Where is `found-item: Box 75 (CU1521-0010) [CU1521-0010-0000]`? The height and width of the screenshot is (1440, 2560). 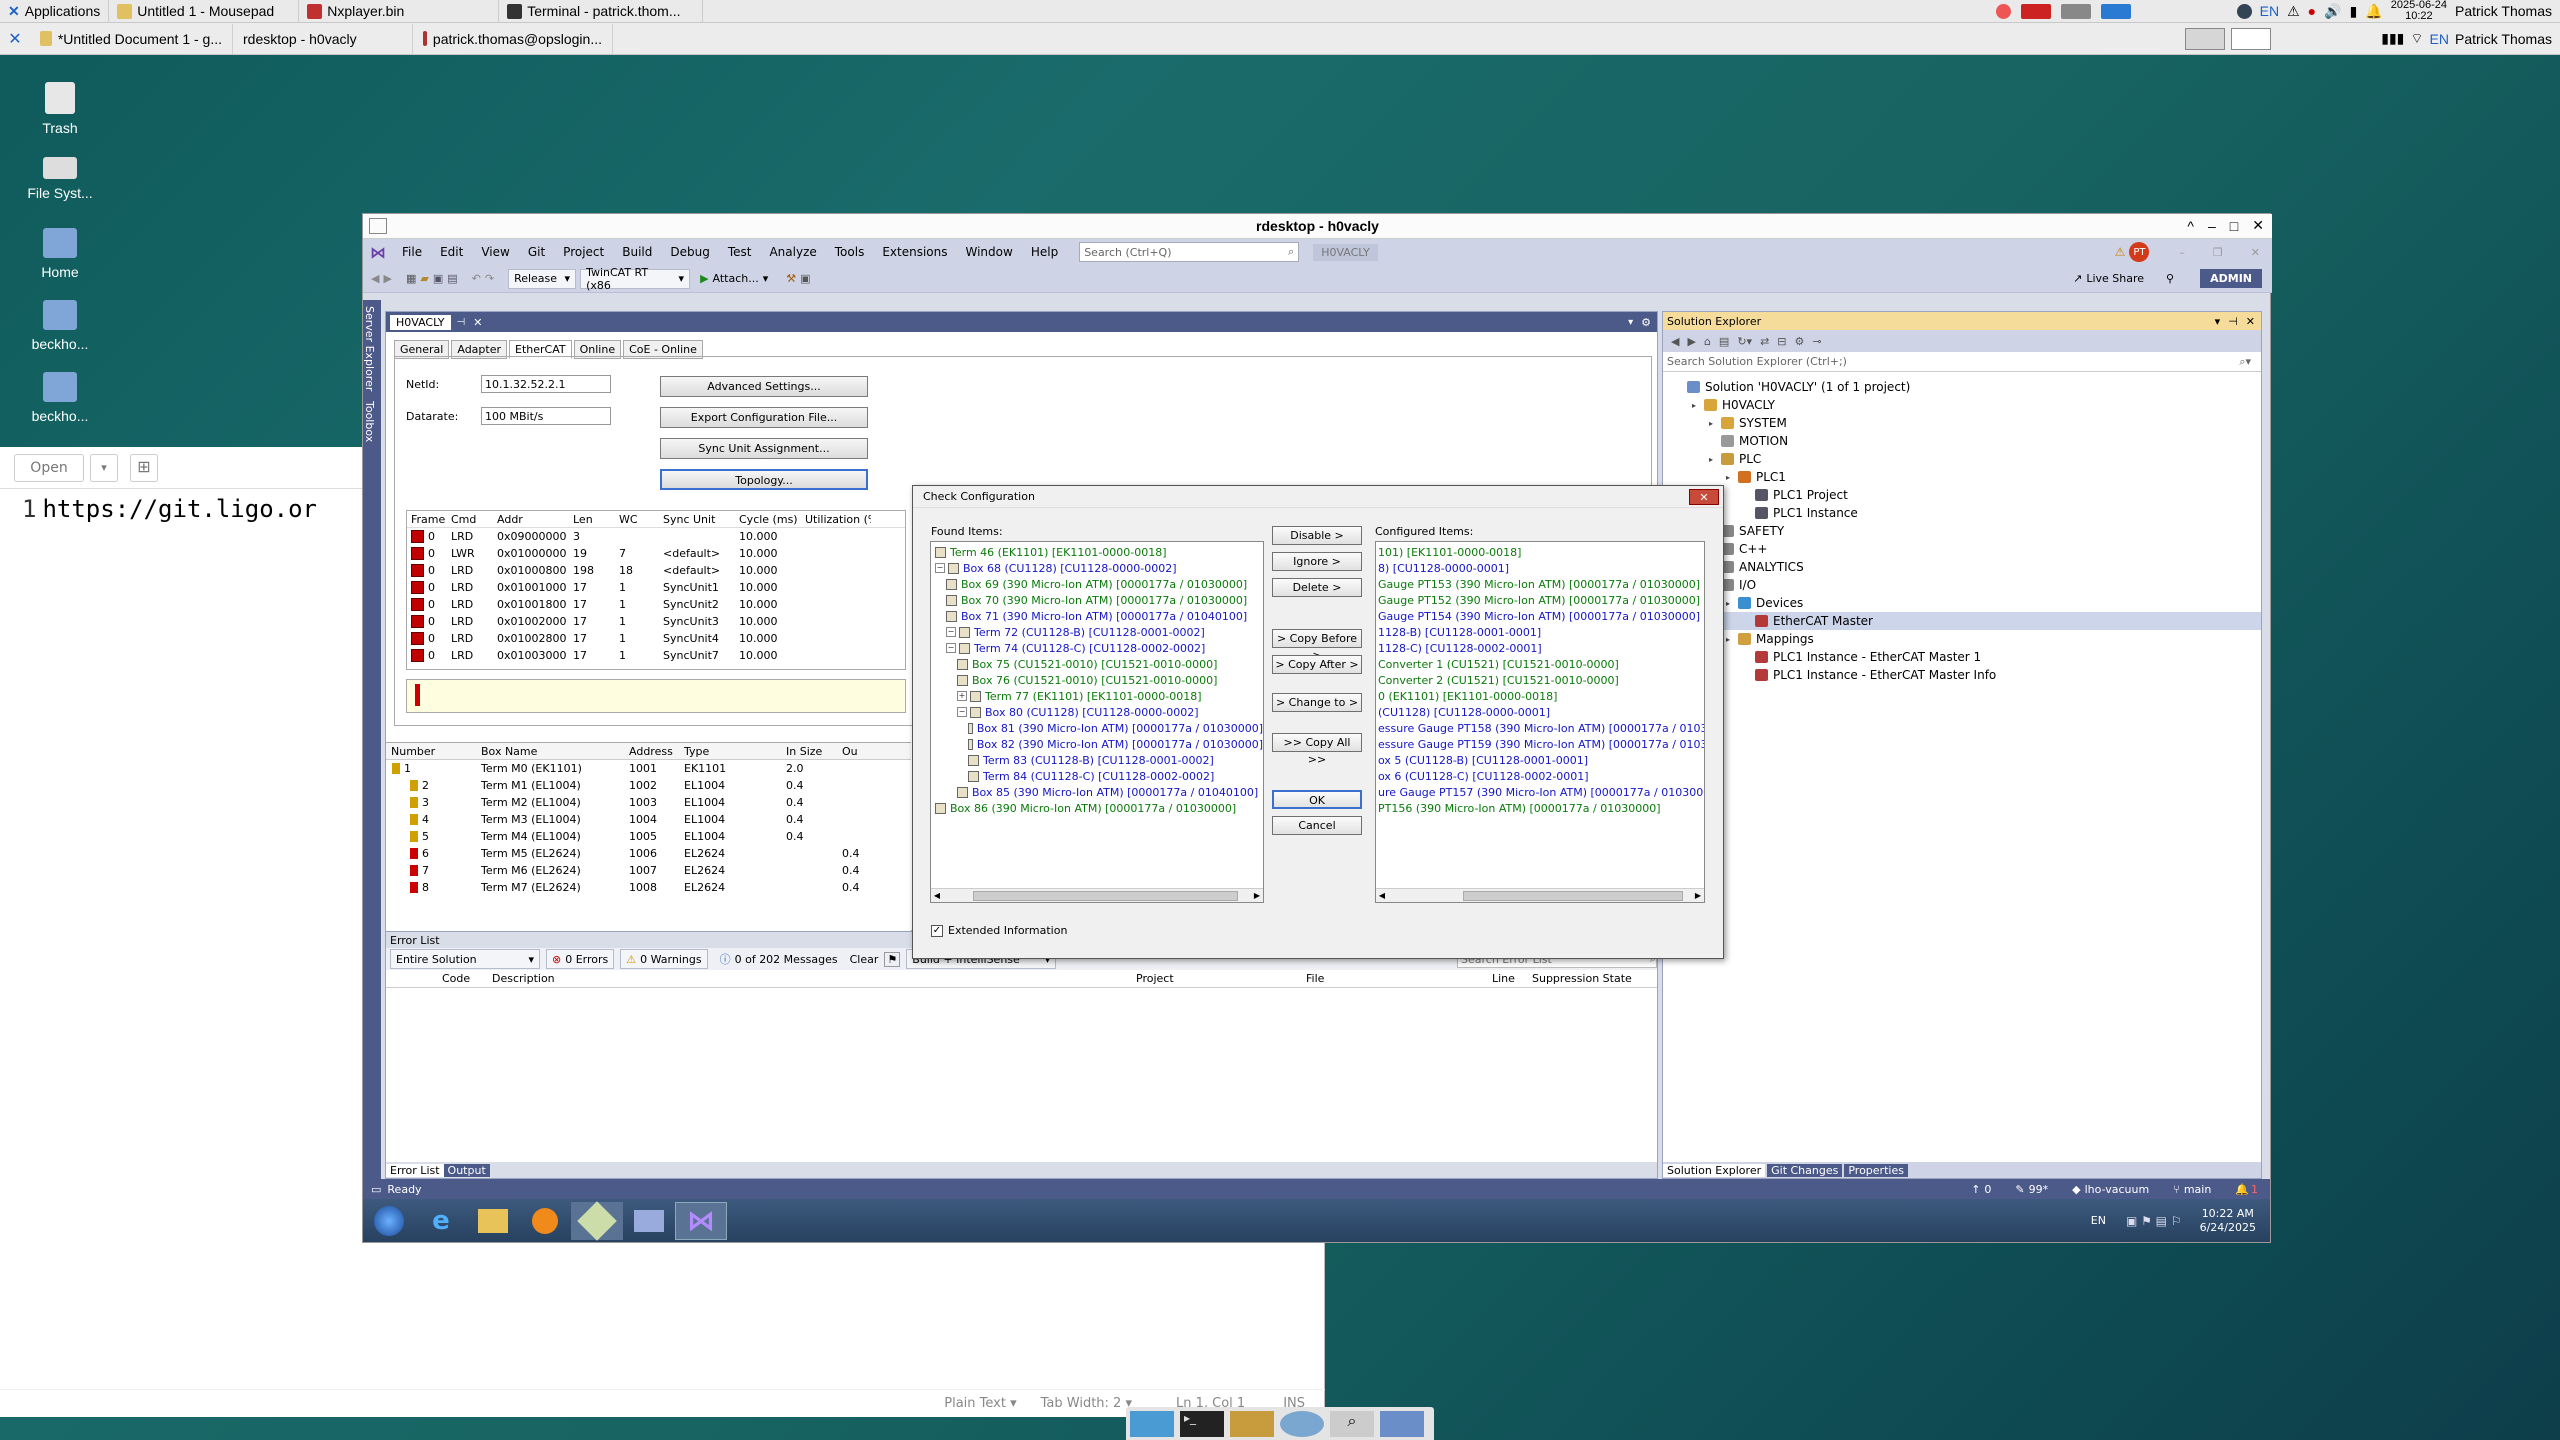
found-item: Box 75 (CU1521-0010) [CU1521-0010-0000] is located at coordinates (1098, 664).